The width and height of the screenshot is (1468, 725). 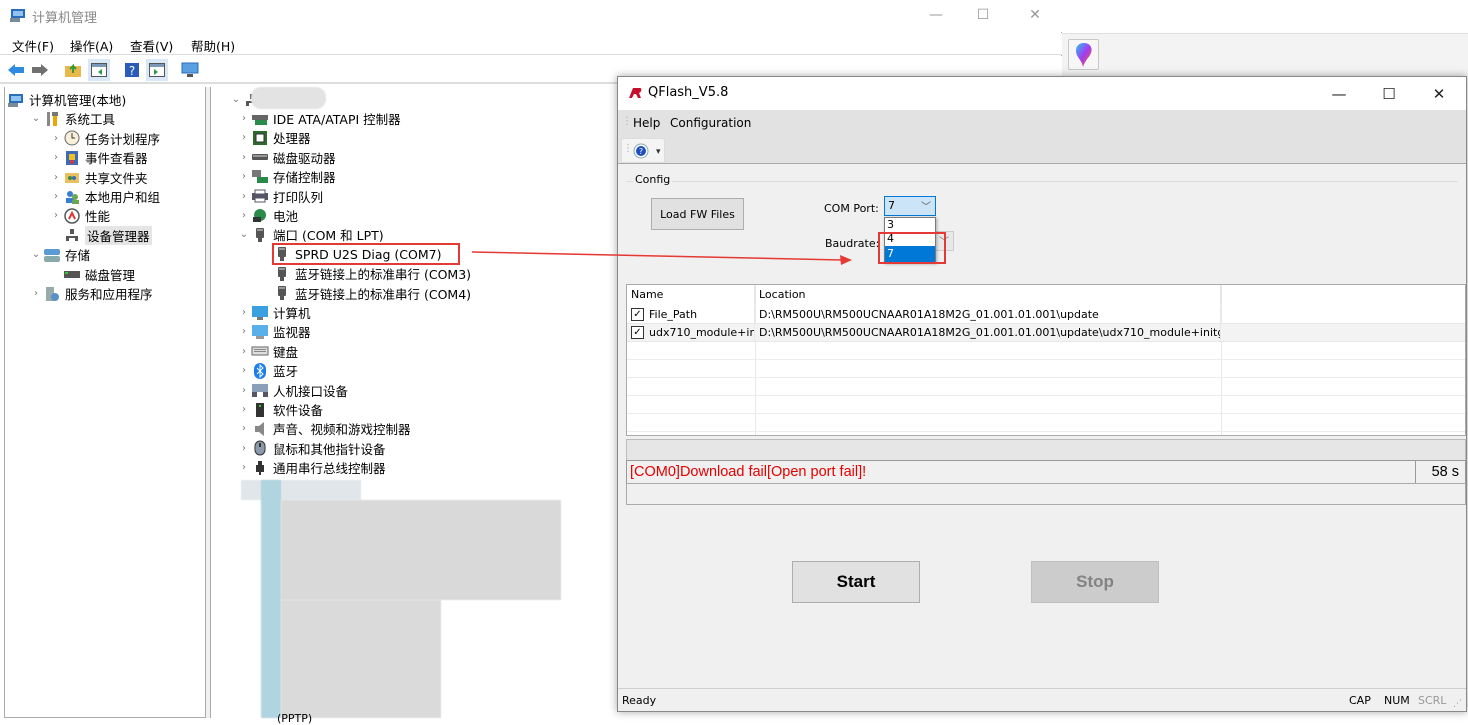 I want to click on tree-item: ⌄ 存储, so click(x=59, y=254).